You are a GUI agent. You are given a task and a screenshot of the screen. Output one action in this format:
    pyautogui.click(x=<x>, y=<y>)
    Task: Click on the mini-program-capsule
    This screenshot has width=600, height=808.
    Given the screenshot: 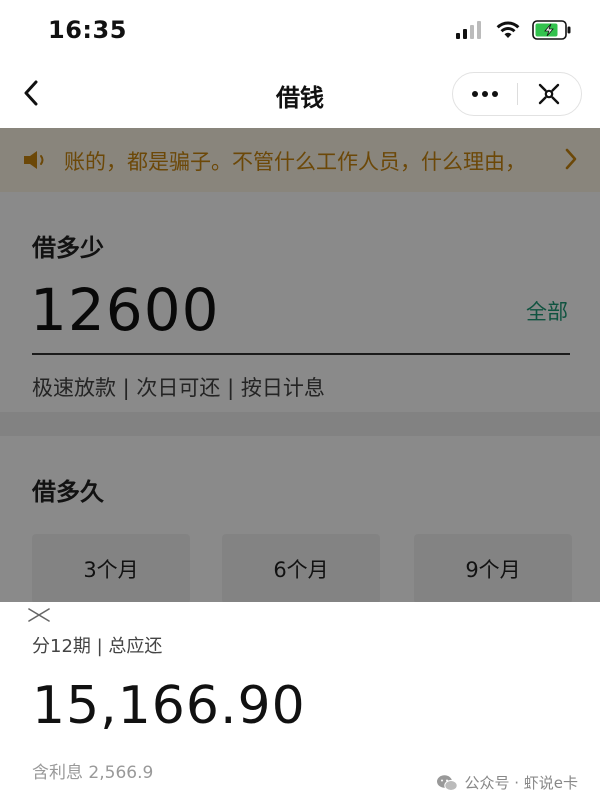 What is the action you would take?
    pyautogui.click(x=517, y=94)
    